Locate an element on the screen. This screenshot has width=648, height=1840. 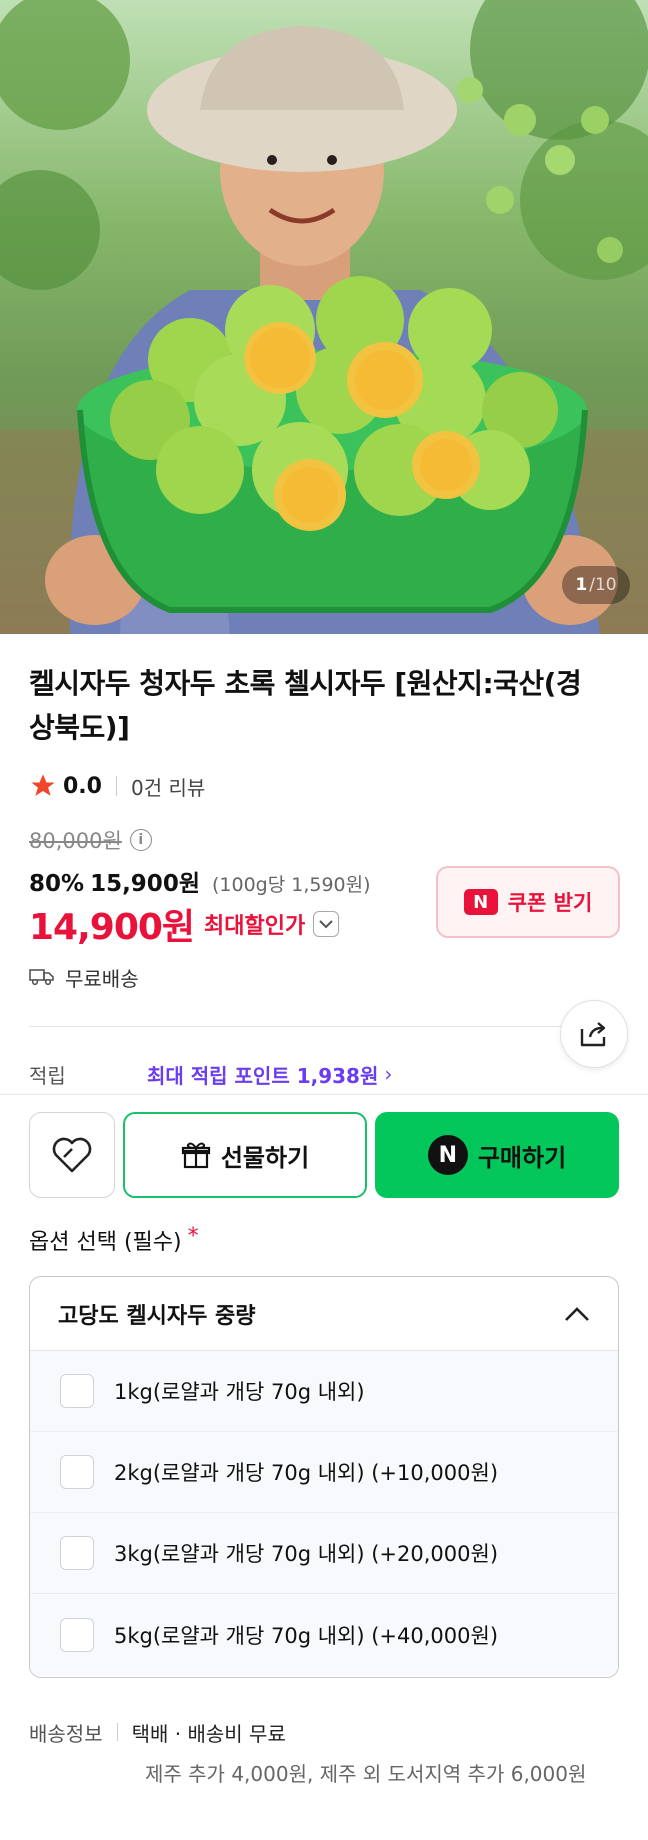
option-label: 1kg(로얄과 개당 70g 내외) is located at coordinates (239, 1392).